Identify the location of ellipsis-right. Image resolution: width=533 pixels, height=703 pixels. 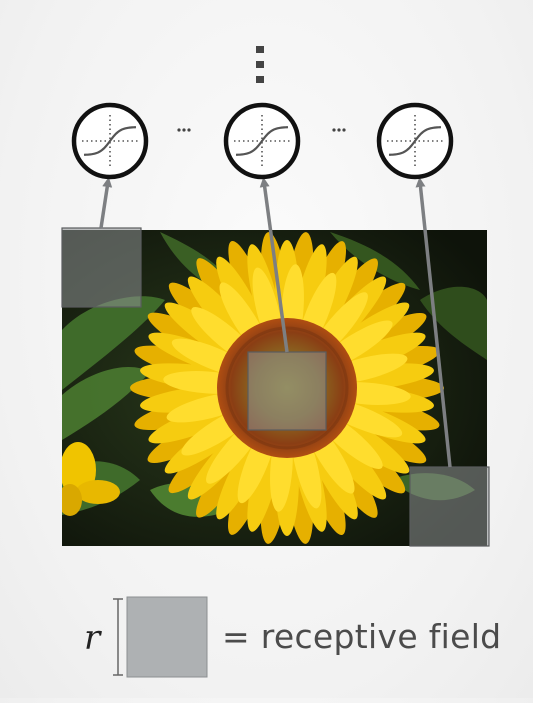
(339, 130).